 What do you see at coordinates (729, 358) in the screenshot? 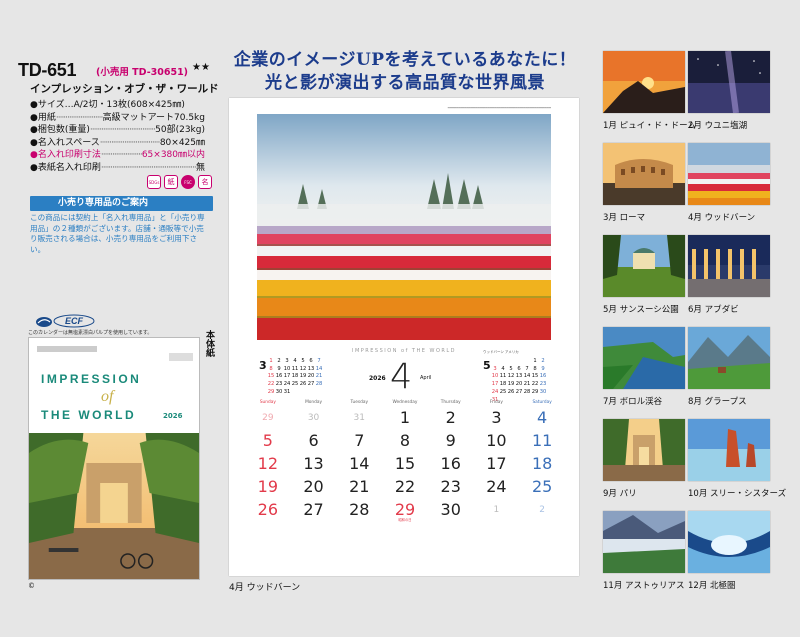
I see `gallery-photo-alpine-village` at bounding box center [729, 358].